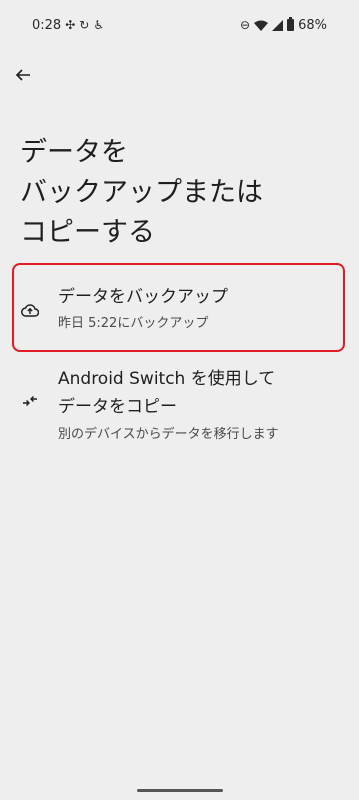  I want to click on arrow-back-icon, so click(22, 75).